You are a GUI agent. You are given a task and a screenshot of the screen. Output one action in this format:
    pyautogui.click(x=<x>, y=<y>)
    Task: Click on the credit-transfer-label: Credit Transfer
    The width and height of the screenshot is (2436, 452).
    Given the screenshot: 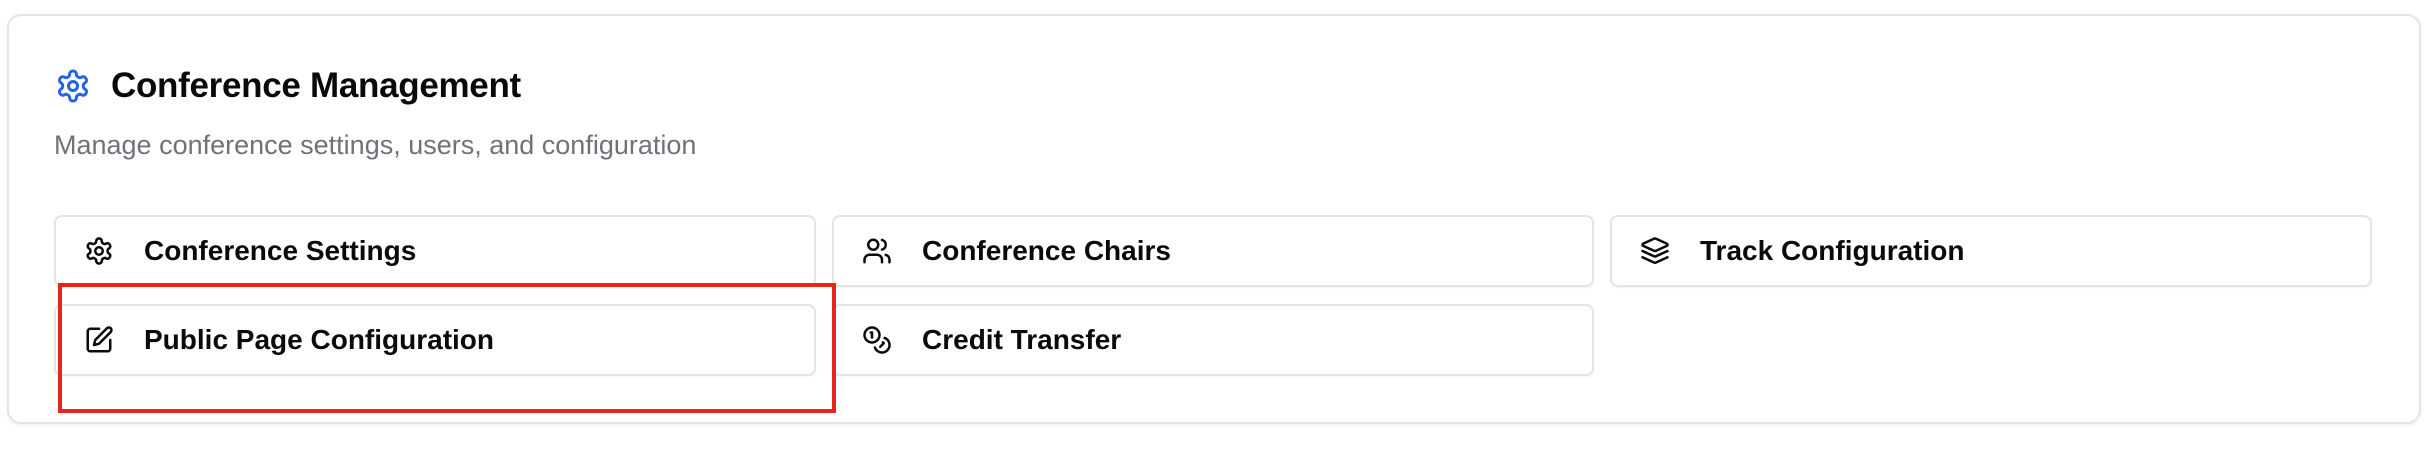 What is the action you would take?
    pyautogui.click(x=1022, y=339)
    